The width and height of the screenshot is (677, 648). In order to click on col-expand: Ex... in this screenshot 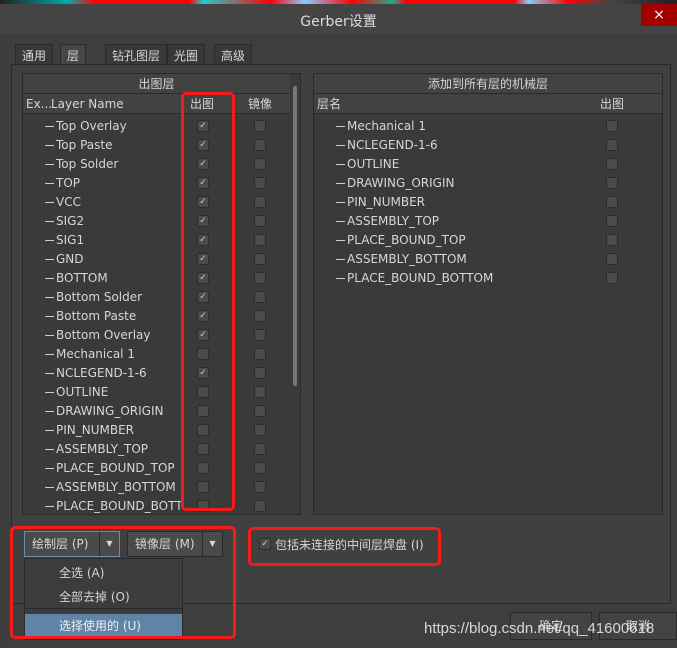, I will do `click(39, 104)`.